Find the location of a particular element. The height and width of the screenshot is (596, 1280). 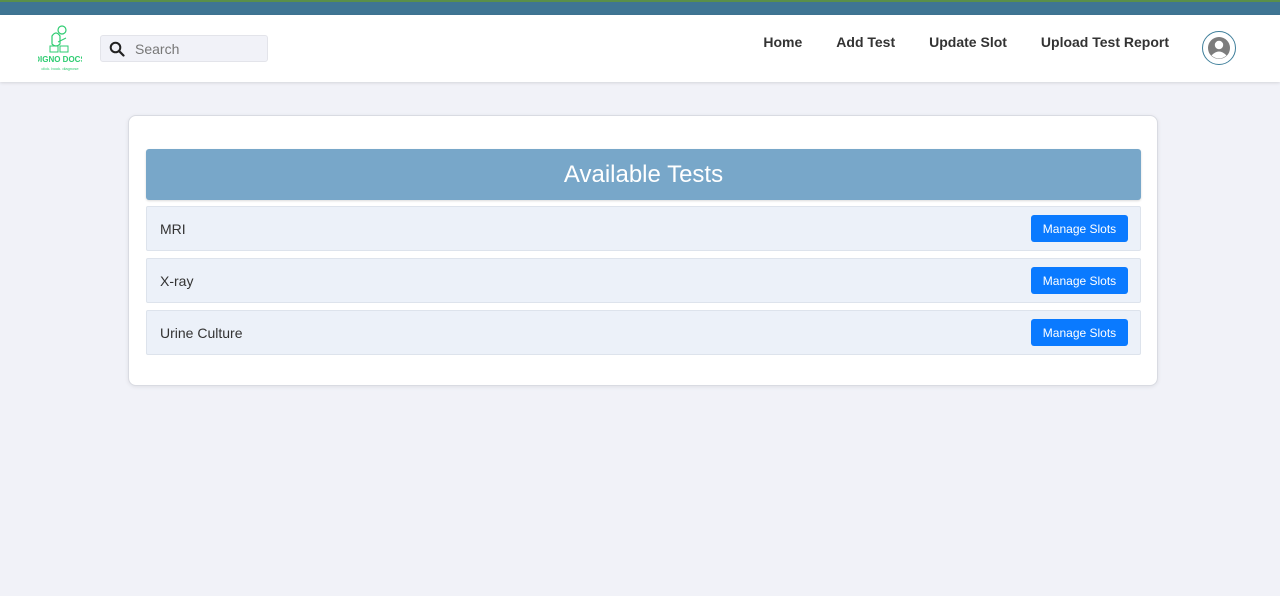

digno-docs-logo: DIGNO DOCS click. book. diagnose is located at coordinates (60, 49).